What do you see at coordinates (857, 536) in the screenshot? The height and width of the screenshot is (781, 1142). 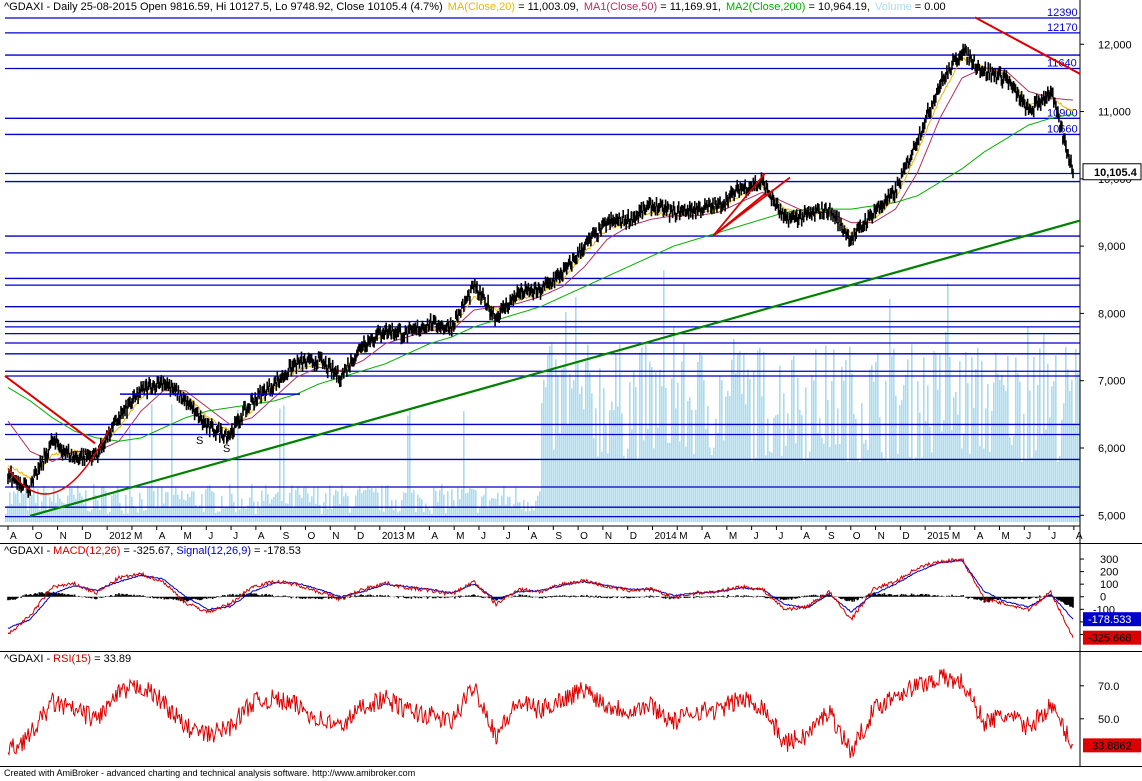 I see `x-tick-label: O` at bounding box center [857, 536].